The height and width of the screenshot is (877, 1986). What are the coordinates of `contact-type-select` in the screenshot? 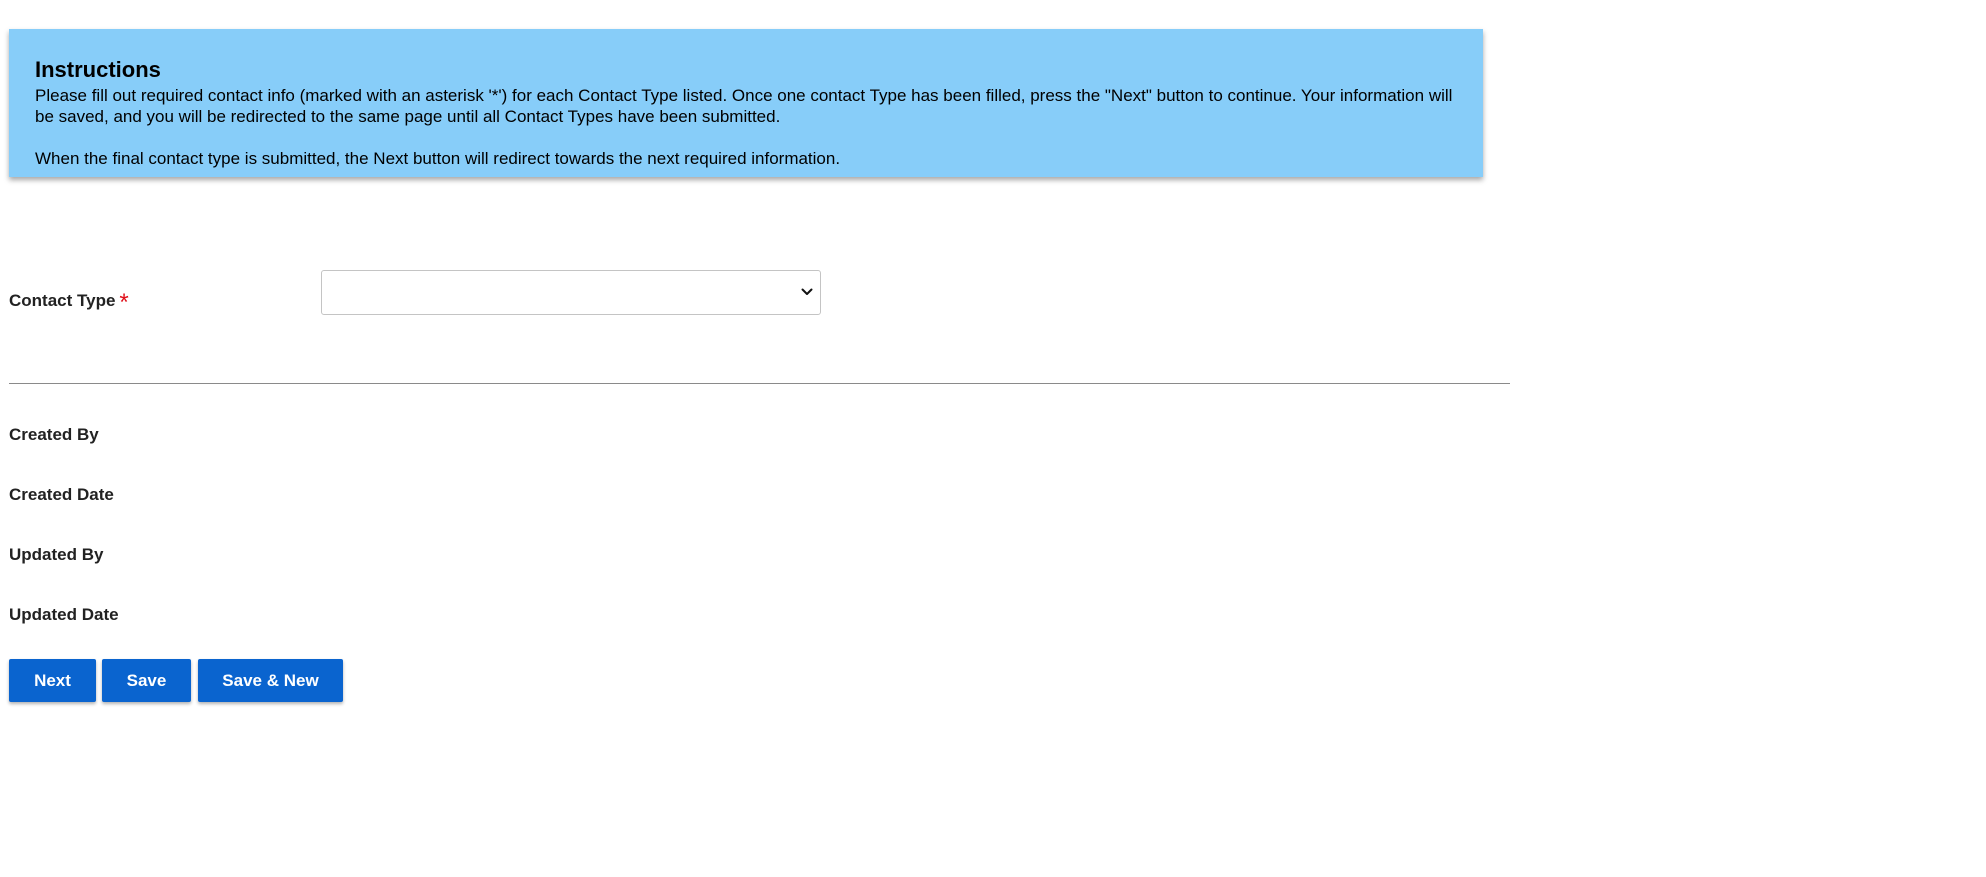 It's located at (571, 292).